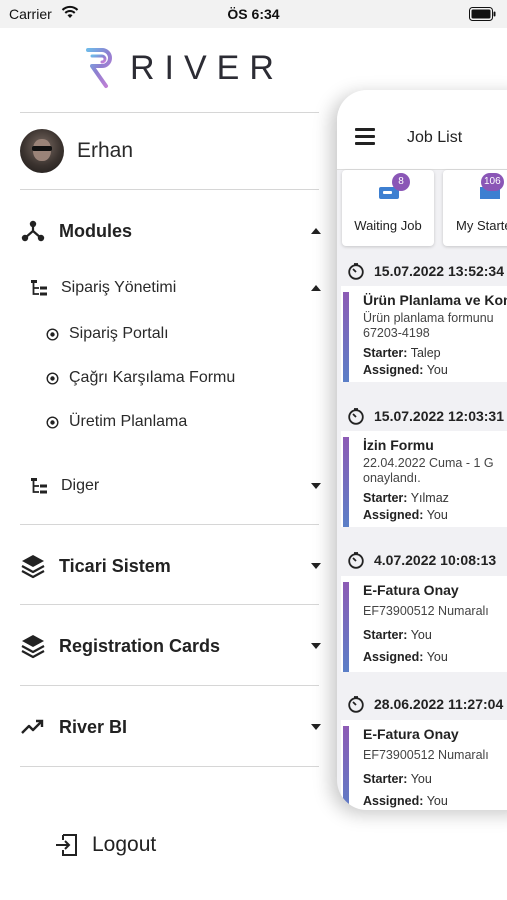 Image resolution: width=507 pixels, height=900 pixels. I want to click on job-date-row: 28.06.2022 11:27:04, so click(425, 704).